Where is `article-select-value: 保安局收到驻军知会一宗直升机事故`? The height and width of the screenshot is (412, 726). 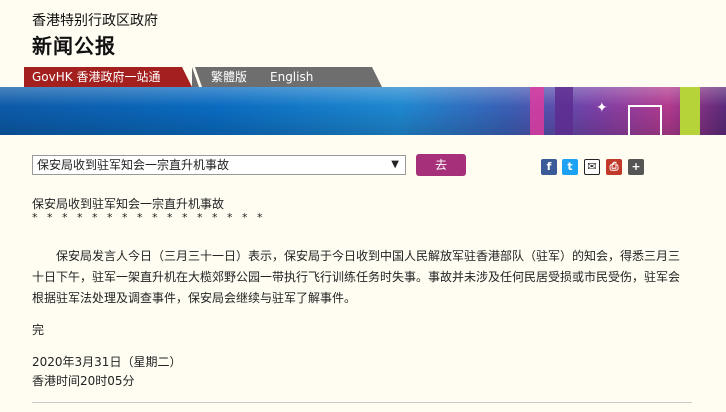 article-select-value: 保安局收到驻军知会一宗直升机事故 is located at coordinates (133, 165).